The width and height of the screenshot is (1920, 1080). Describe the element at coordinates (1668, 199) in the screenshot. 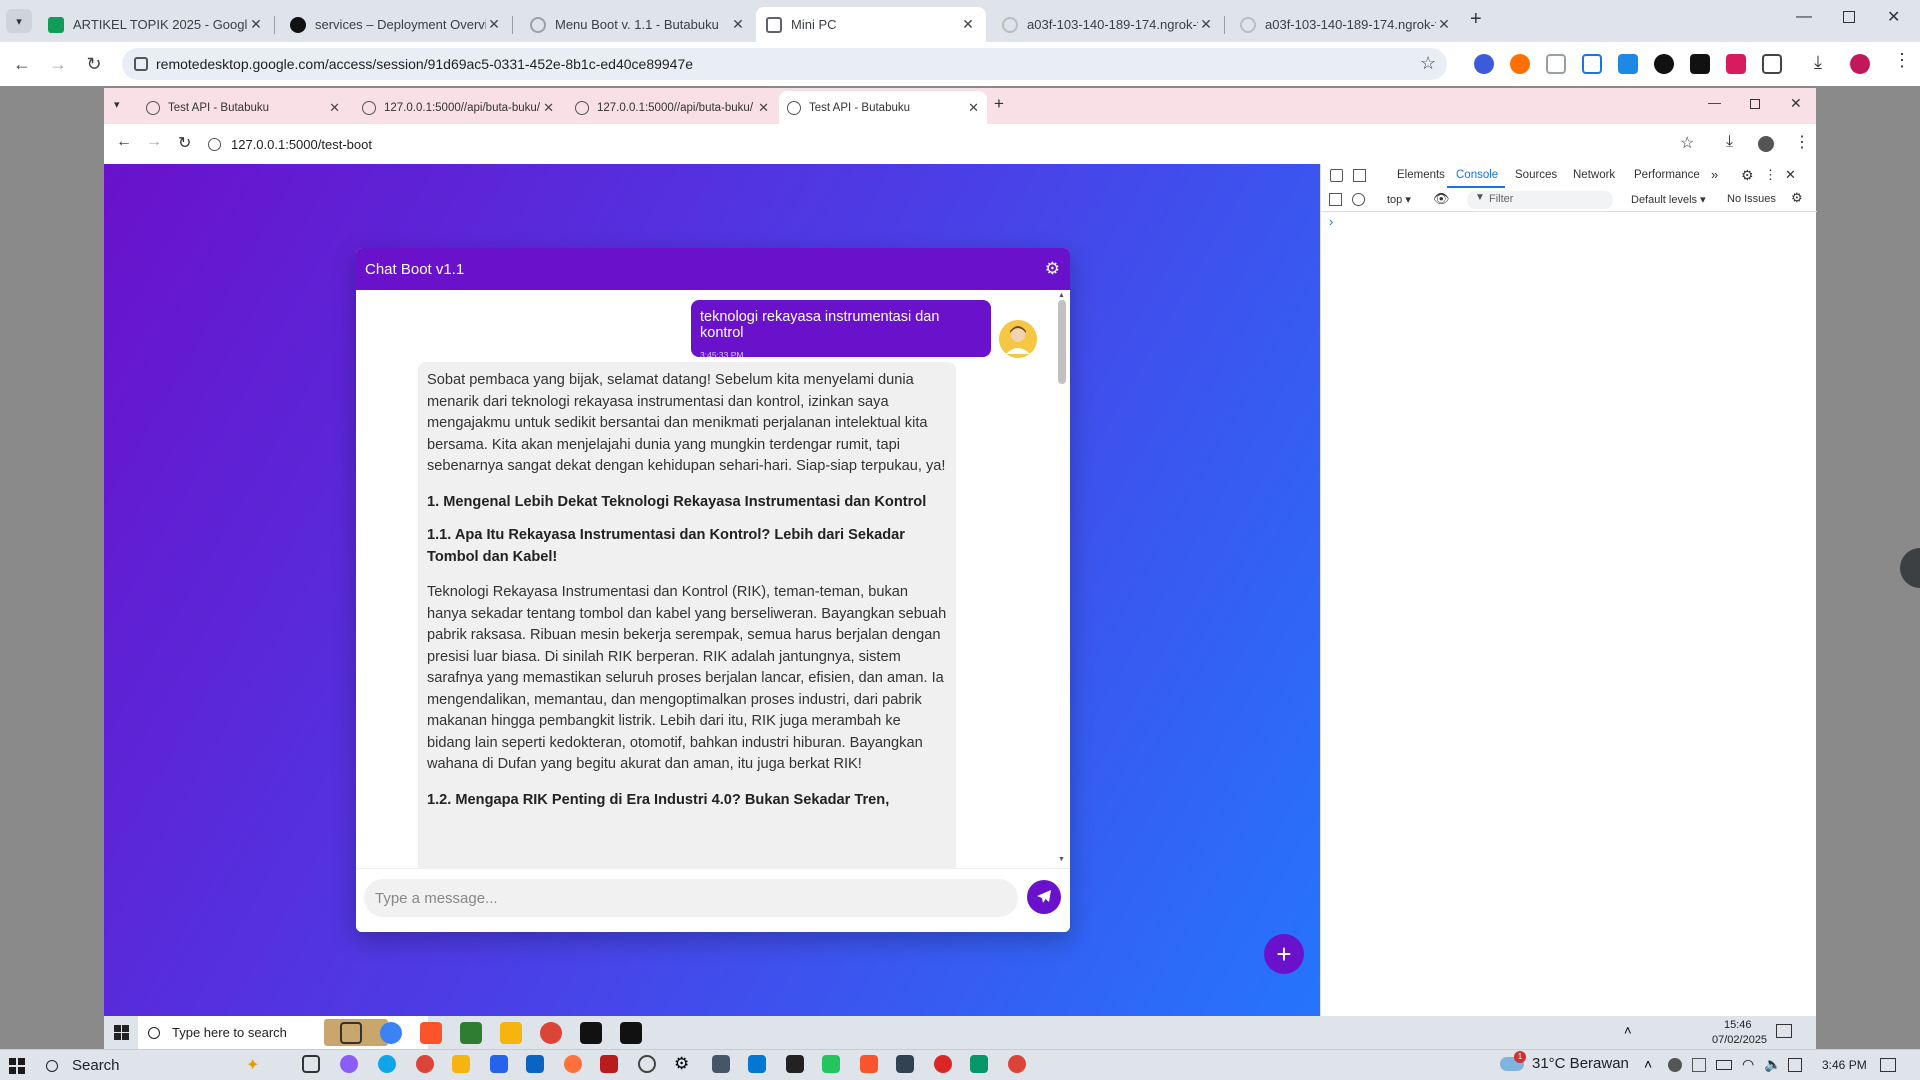

I see `log-levels-select: Default levels ▾` at that location.